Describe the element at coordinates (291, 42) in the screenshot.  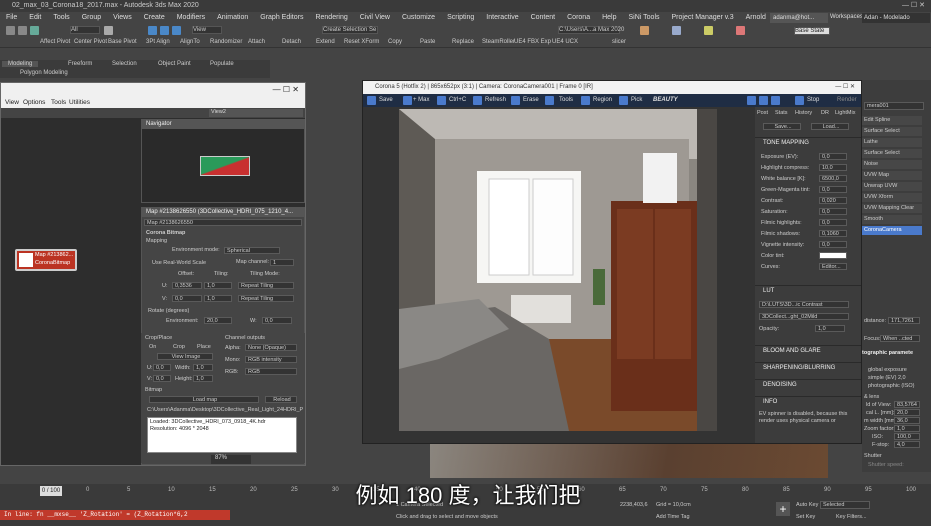
I see `detach-button: Detach` at that location.